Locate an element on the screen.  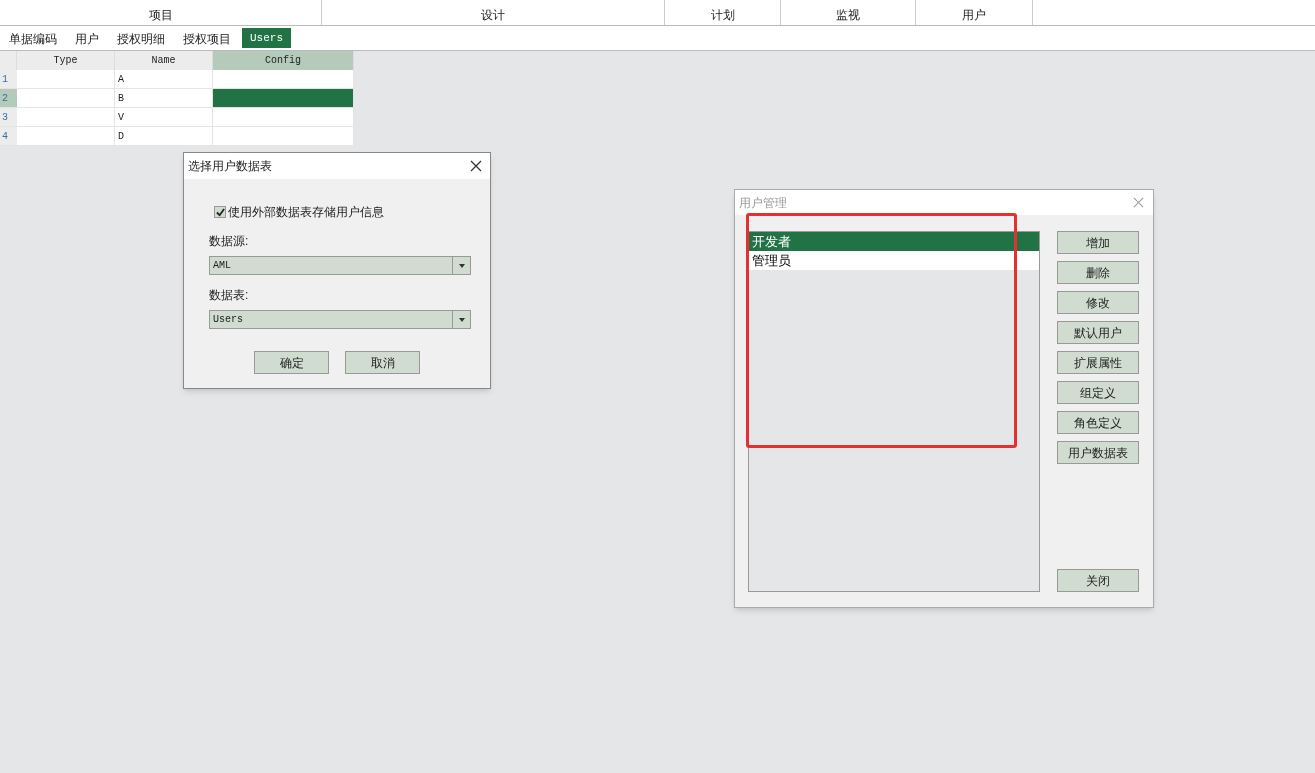
action-button: 删除 is located at coordinates (1098, 272).